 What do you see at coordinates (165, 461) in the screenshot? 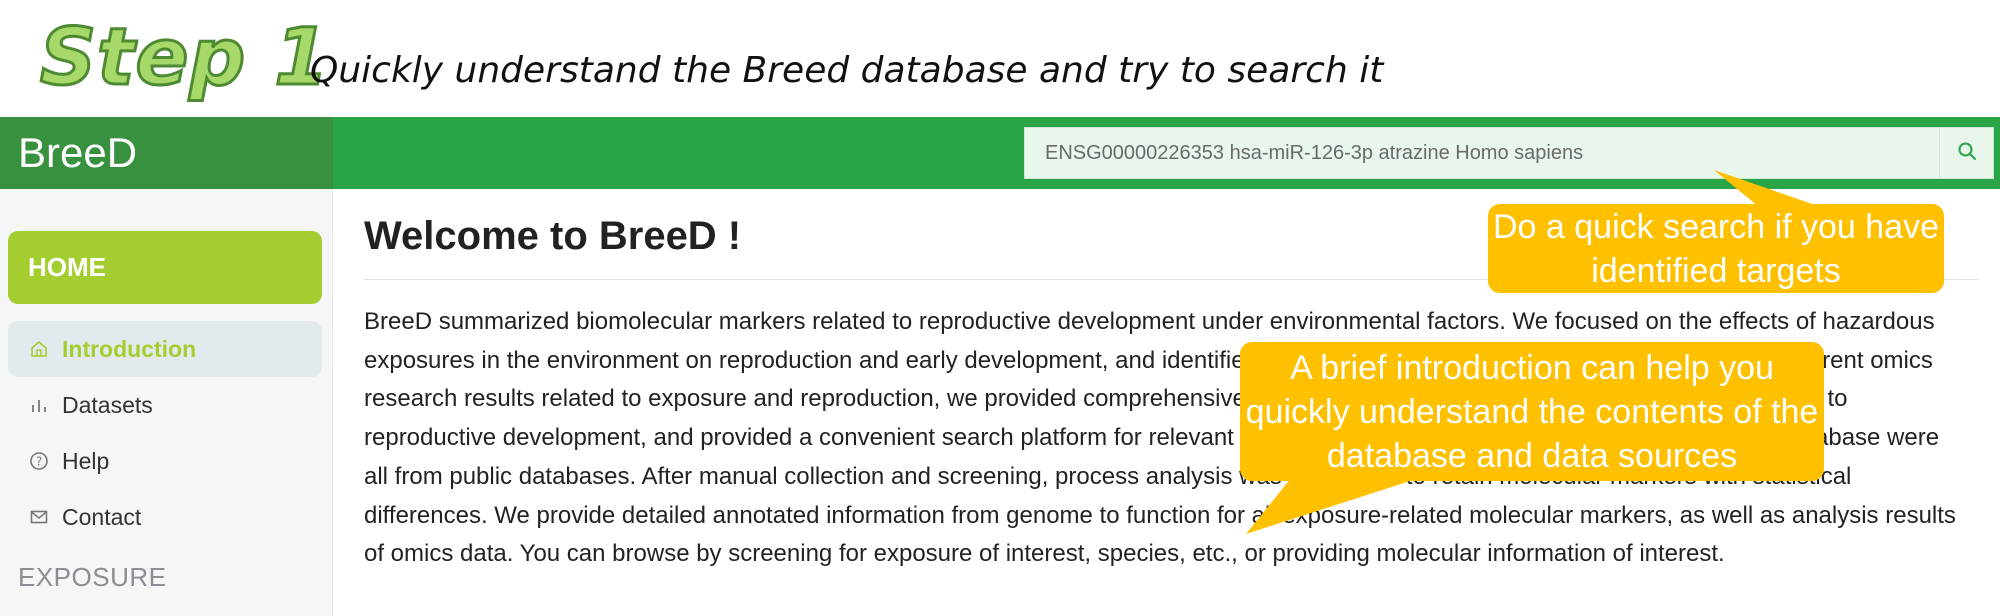
I see `sidebar-item-help: ? Help` at bounding box center [165, 461].